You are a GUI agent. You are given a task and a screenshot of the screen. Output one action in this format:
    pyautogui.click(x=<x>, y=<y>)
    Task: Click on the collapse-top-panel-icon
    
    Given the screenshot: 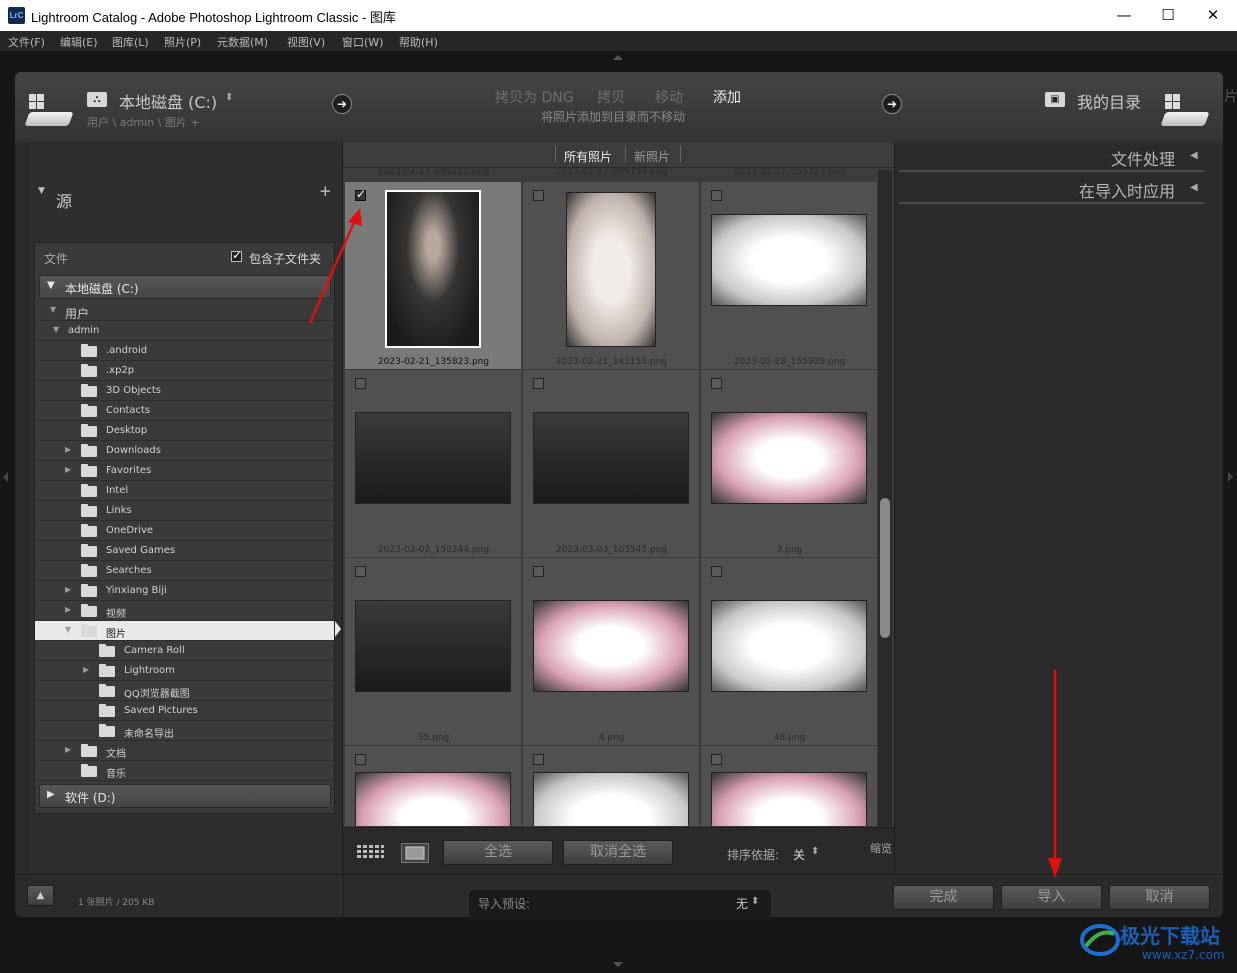 What is the action you would take?
    pyautogui.click(x=618, y=57)
    